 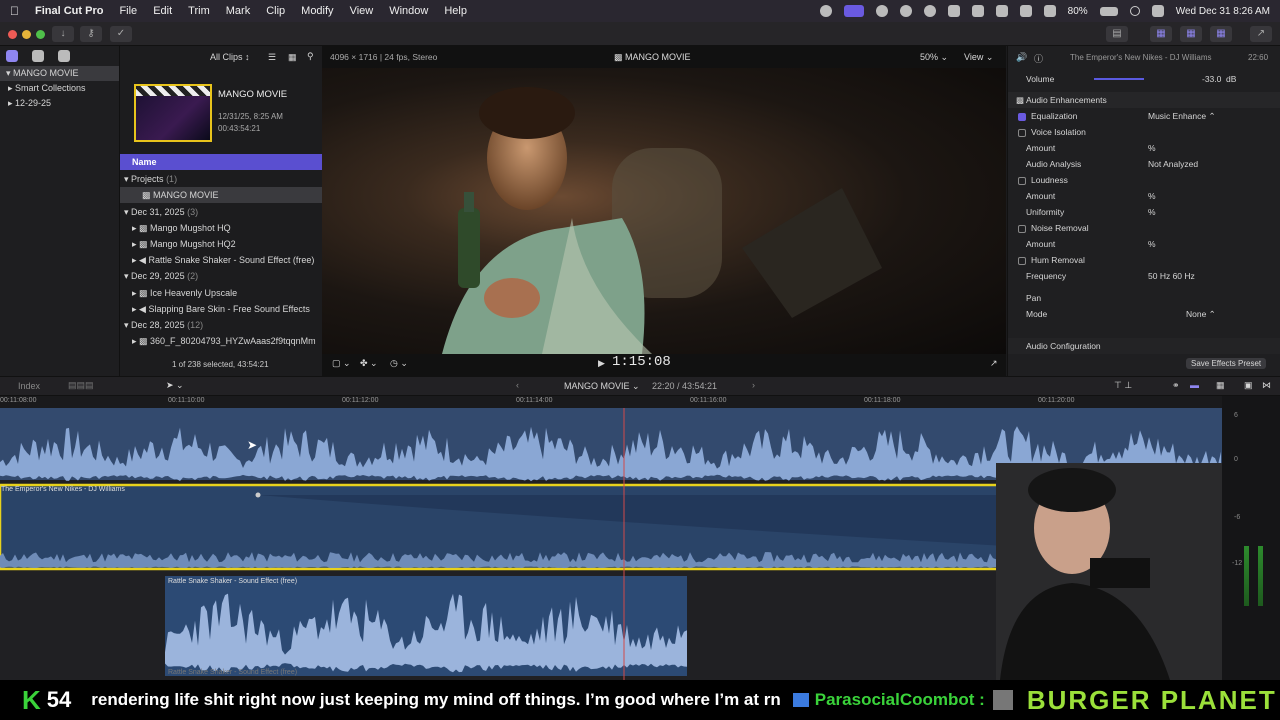 What do you see at coordinates (12, 56) in the screenshot?
I see `libraries-tab-icon` at bounding box center [12, 56].